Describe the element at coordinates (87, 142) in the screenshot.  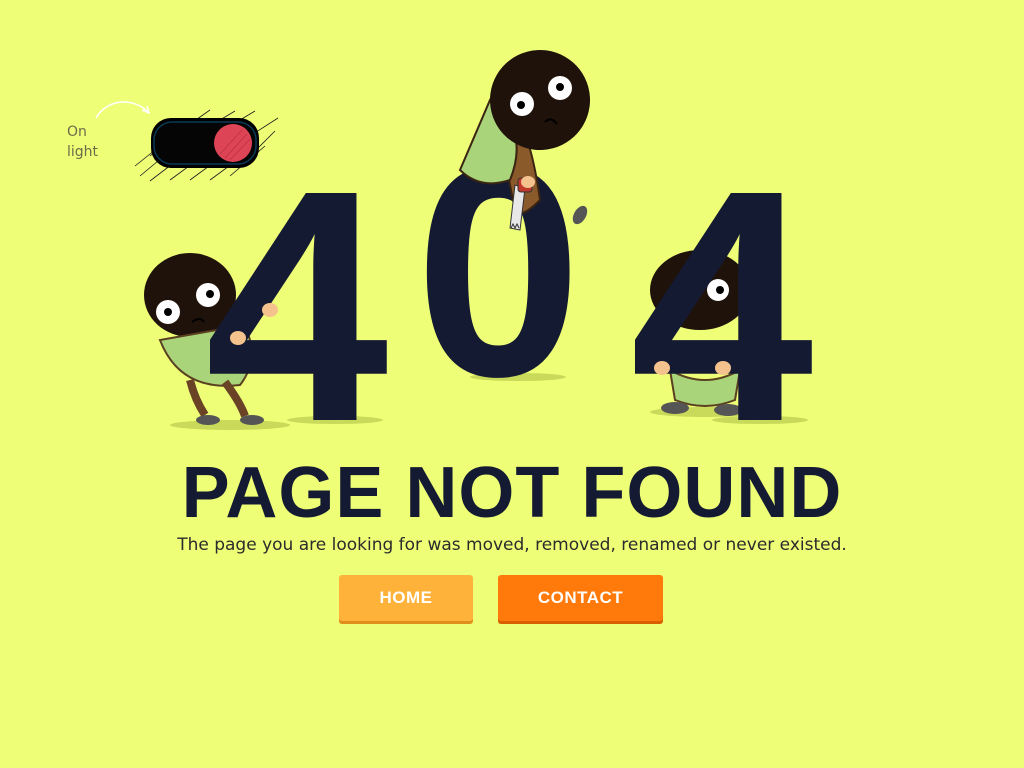
I see `light-switch-label: On light` at that location.